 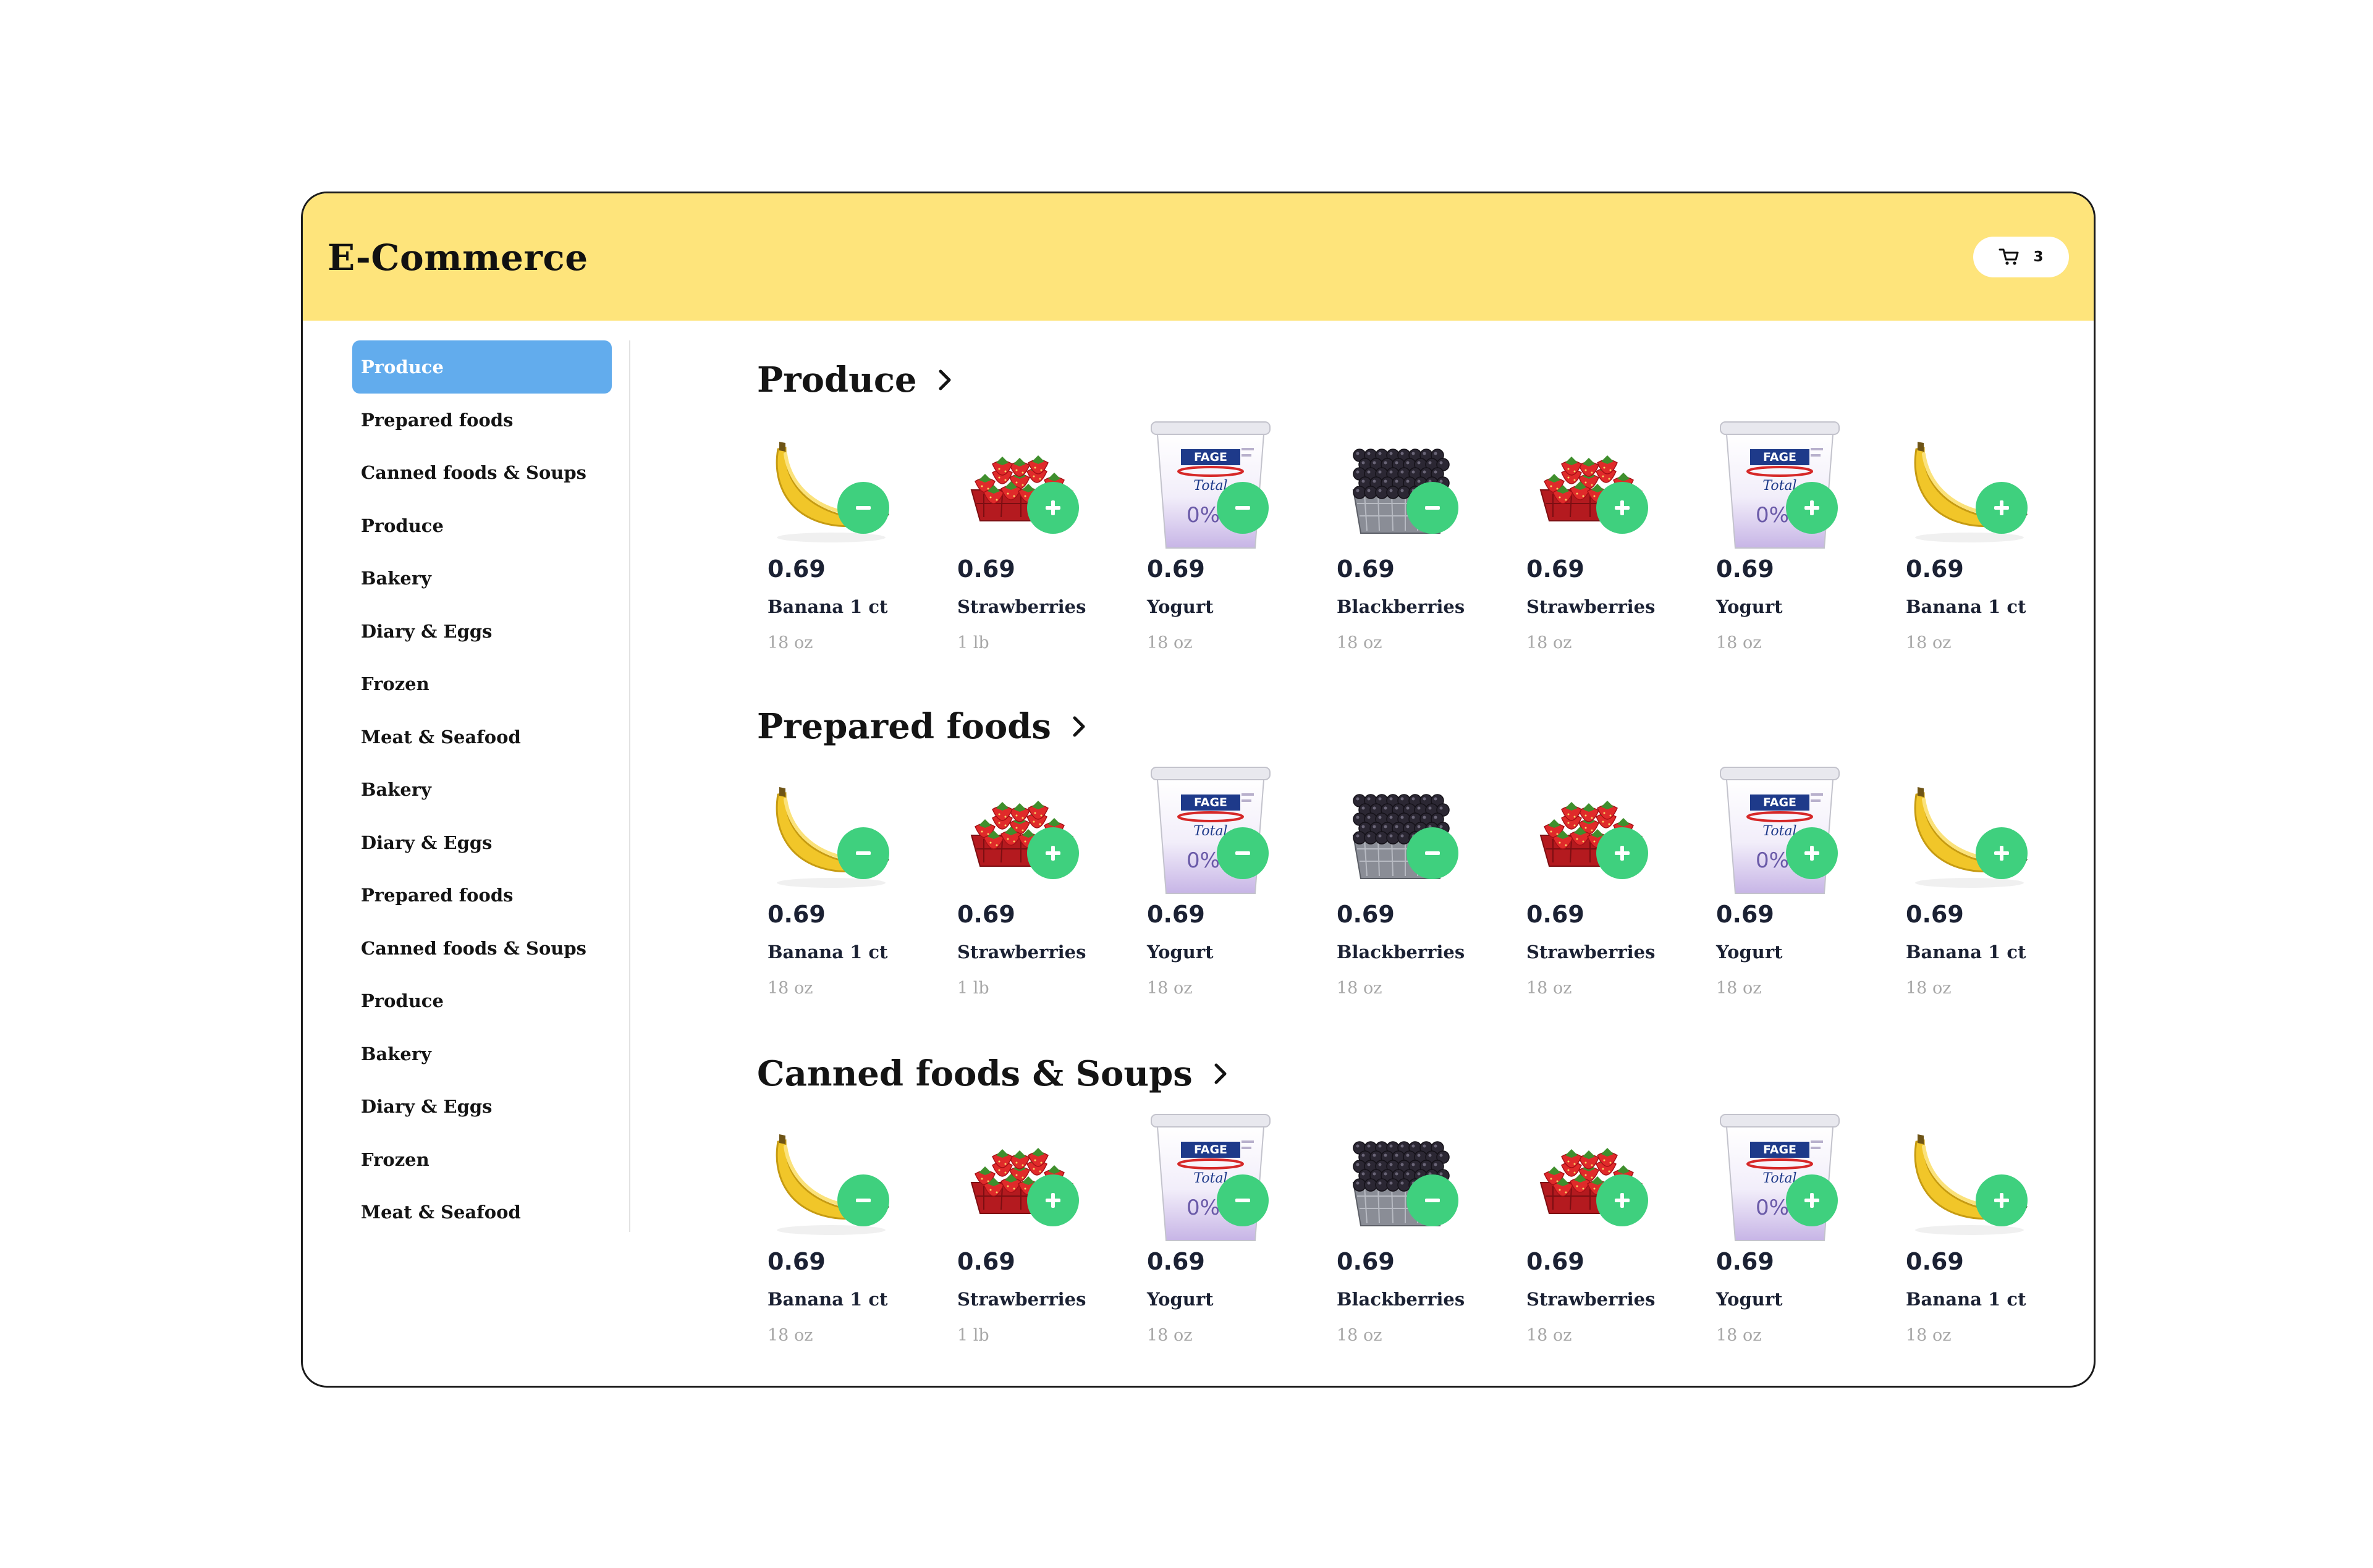 I want to click on sidebar-item-label: Bakery, so click(x=396, y=789).